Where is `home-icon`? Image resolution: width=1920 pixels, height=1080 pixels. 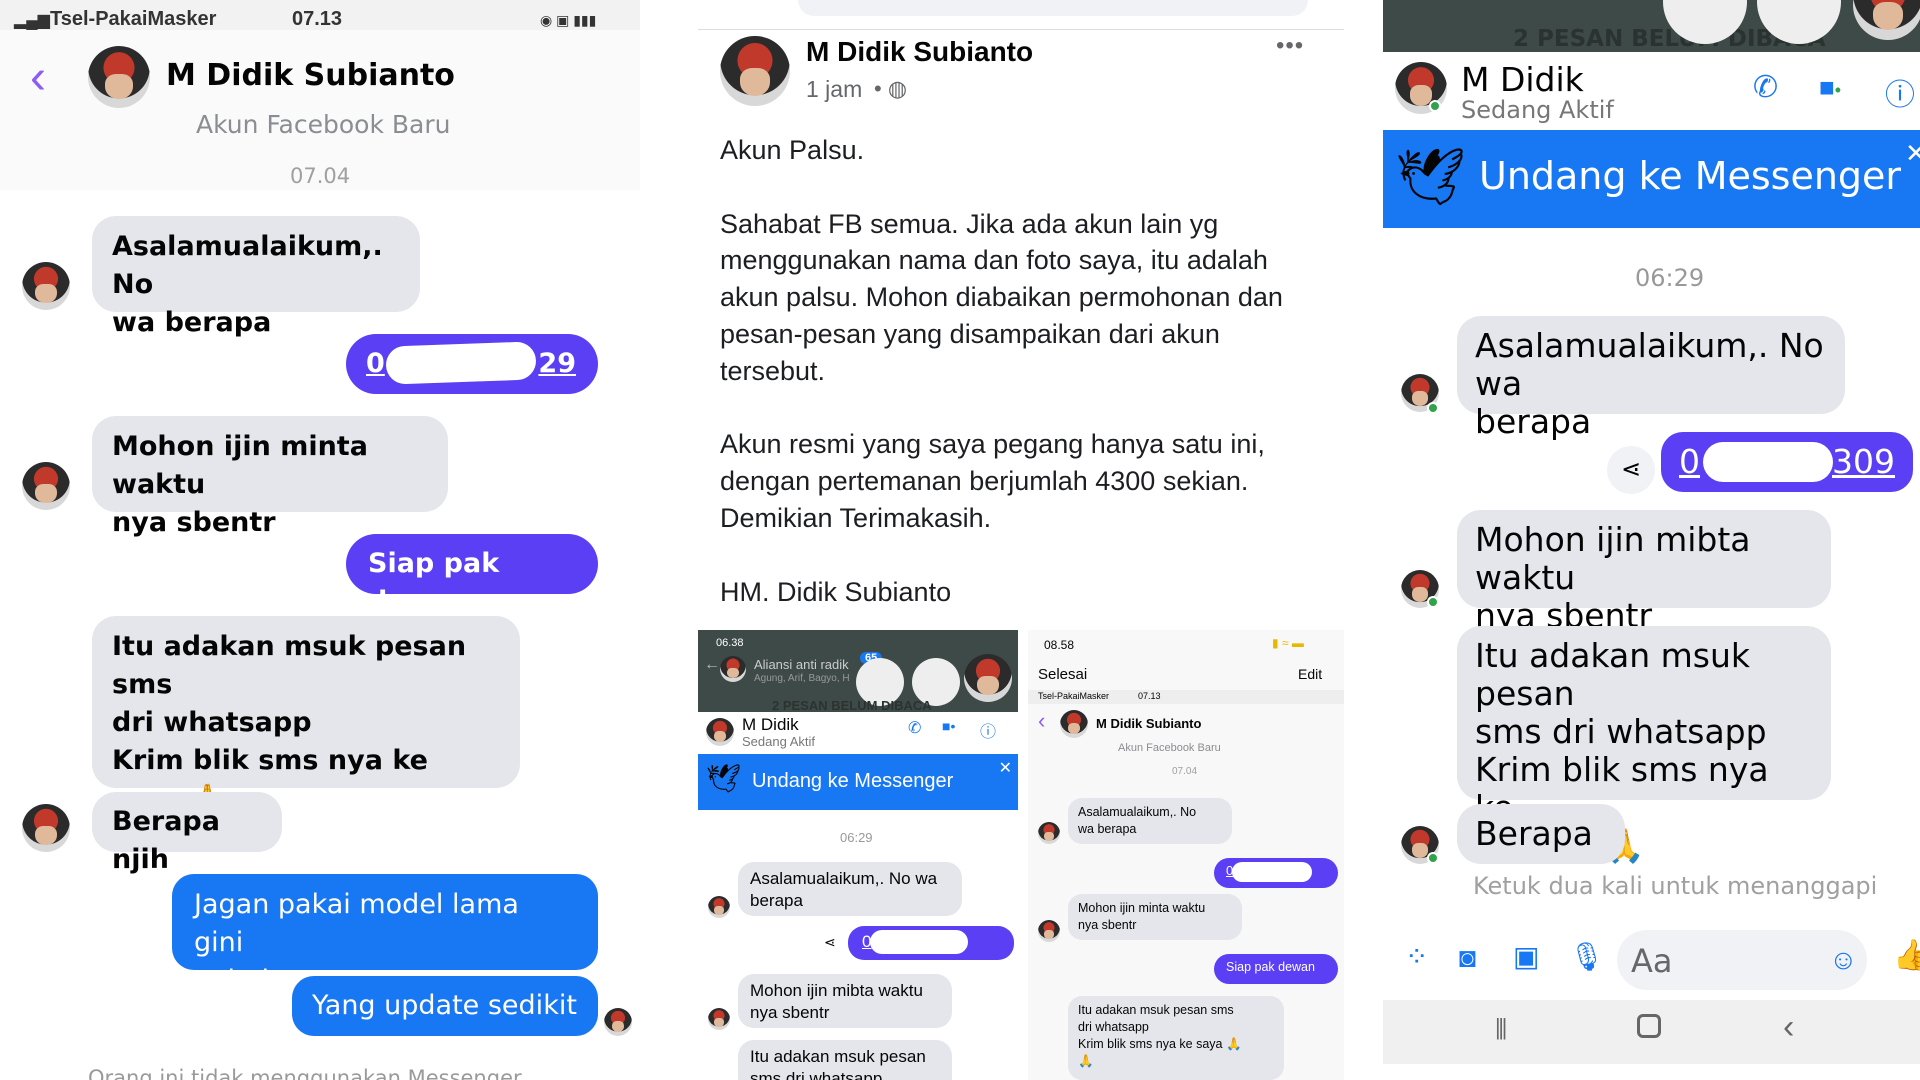
home-icon is located at coordinates (1649, 1026).